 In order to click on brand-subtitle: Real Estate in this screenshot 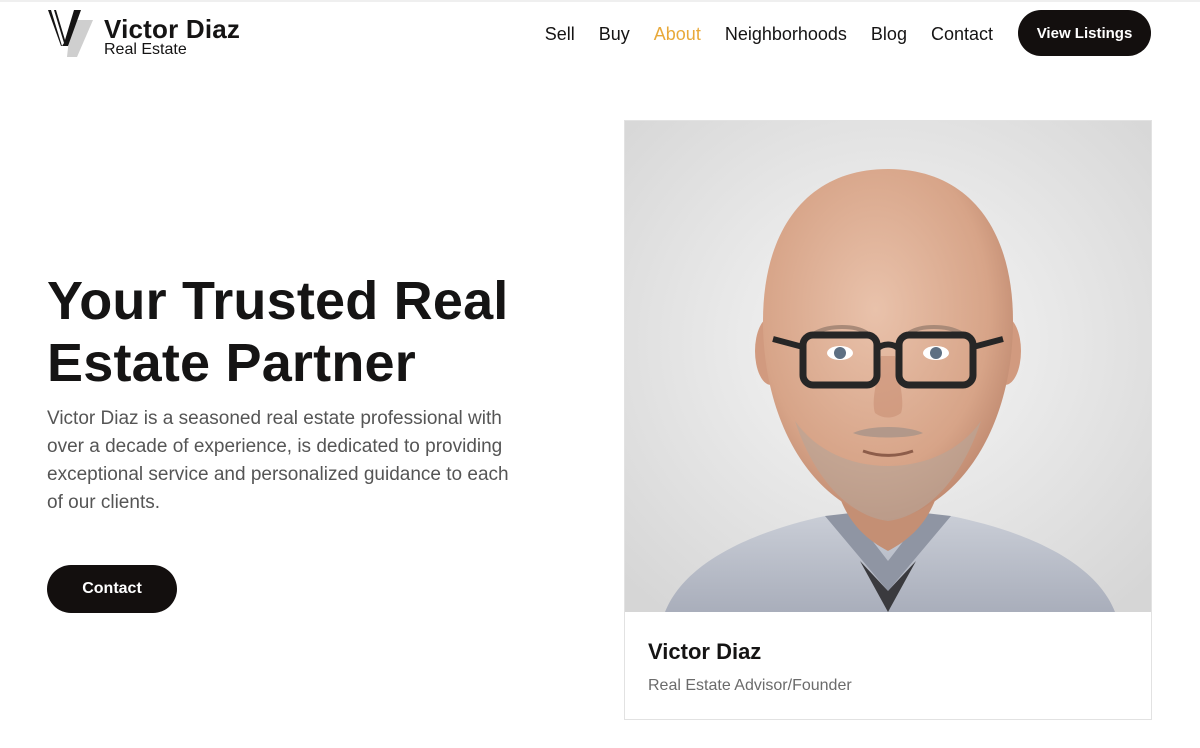, I will do `click(145, 49)`.